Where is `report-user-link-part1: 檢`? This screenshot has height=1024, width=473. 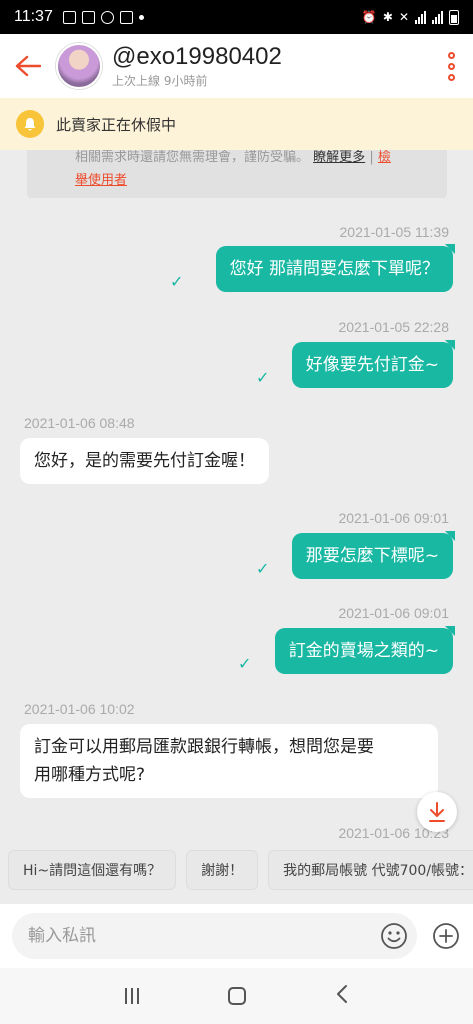
report-user-link-part1: 檢 is located at coordinates (384, 157).